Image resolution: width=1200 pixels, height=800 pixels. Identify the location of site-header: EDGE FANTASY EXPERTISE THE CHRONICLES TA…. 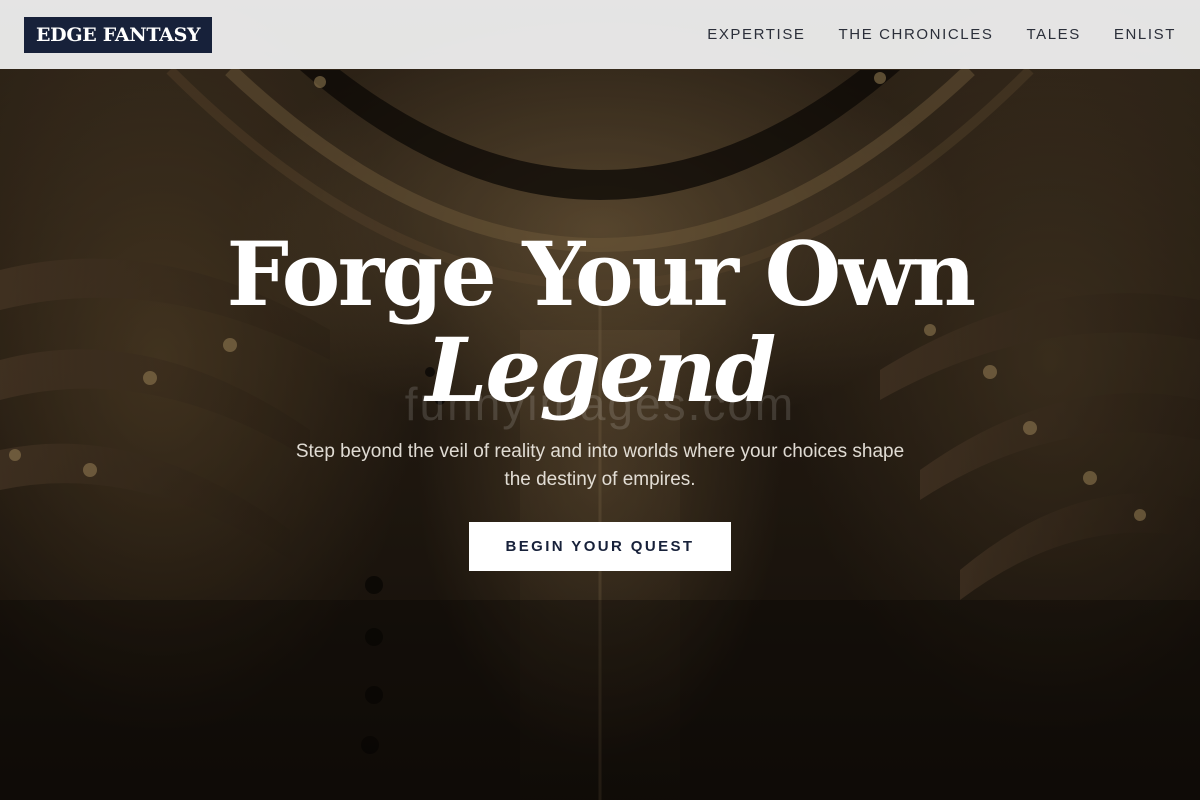
(600, 34).